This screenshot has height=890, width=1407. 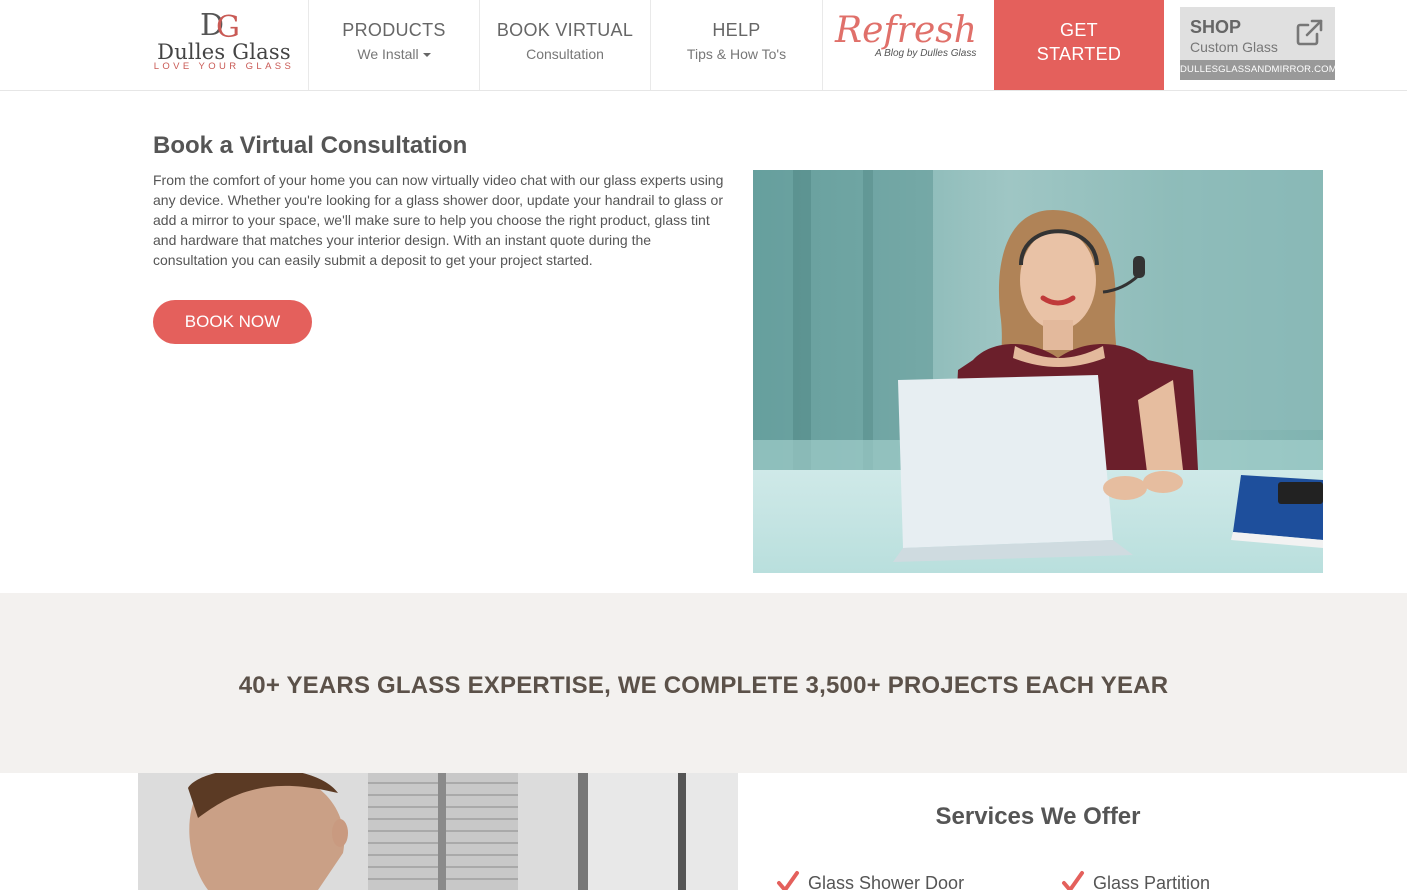 What do you see at coordinates (1079, 54) in the screenshot?
I see `get-started-line2: STARTED` at bounding box center [1079, 54].